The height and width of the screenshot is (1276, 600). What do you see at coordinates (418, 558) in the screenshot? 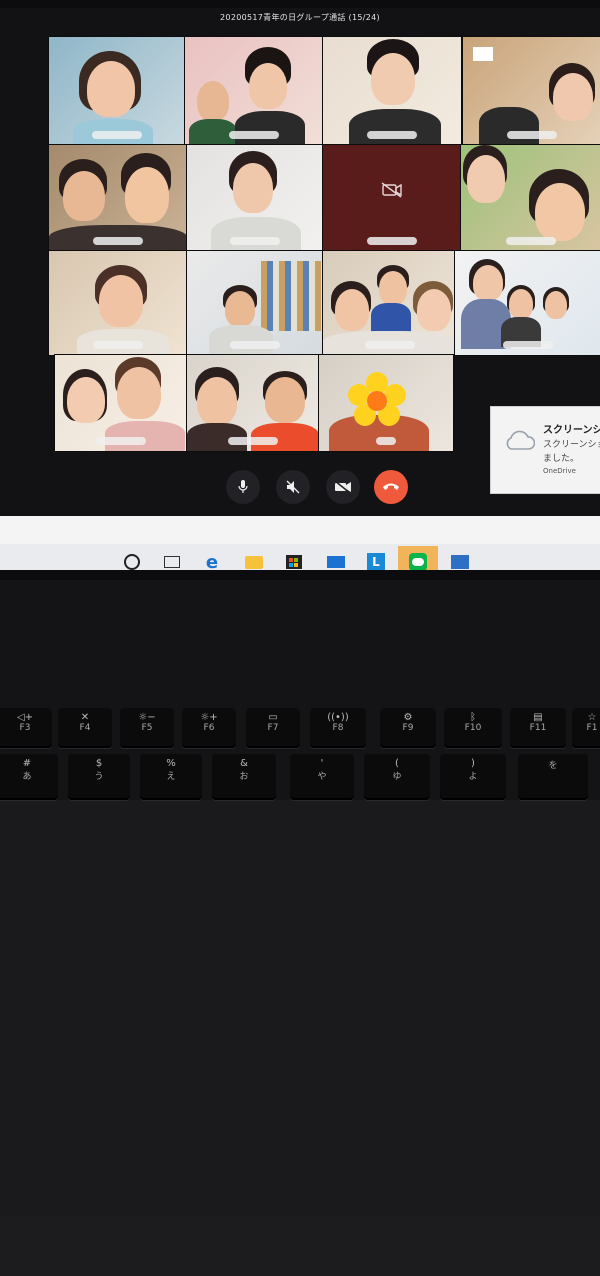
I see `line-app-icon` at bounding box center [418, 558].